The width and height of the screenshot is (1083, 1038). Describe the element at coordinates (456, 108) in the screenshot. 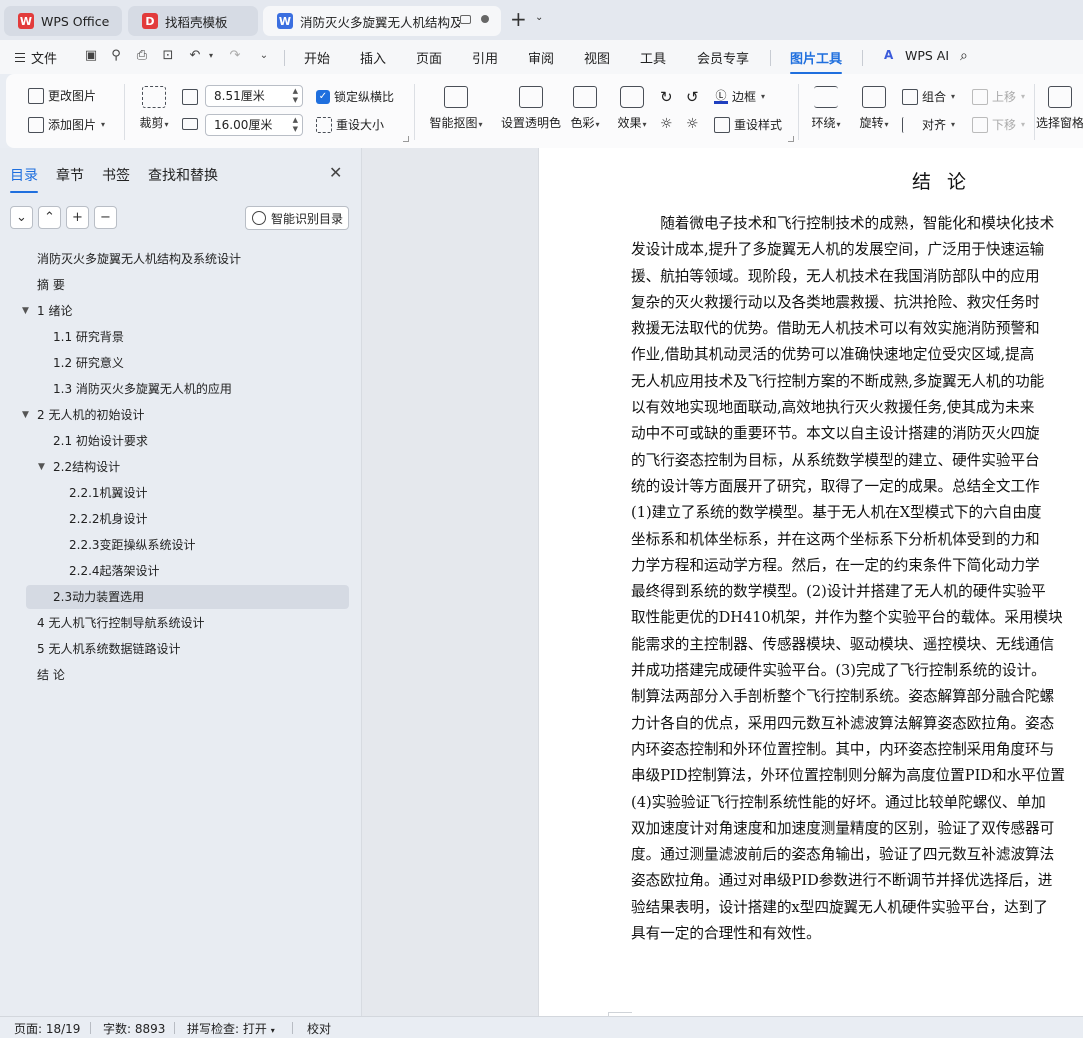

I see `smart-cutout-button: 智能抠图▾` at that location.